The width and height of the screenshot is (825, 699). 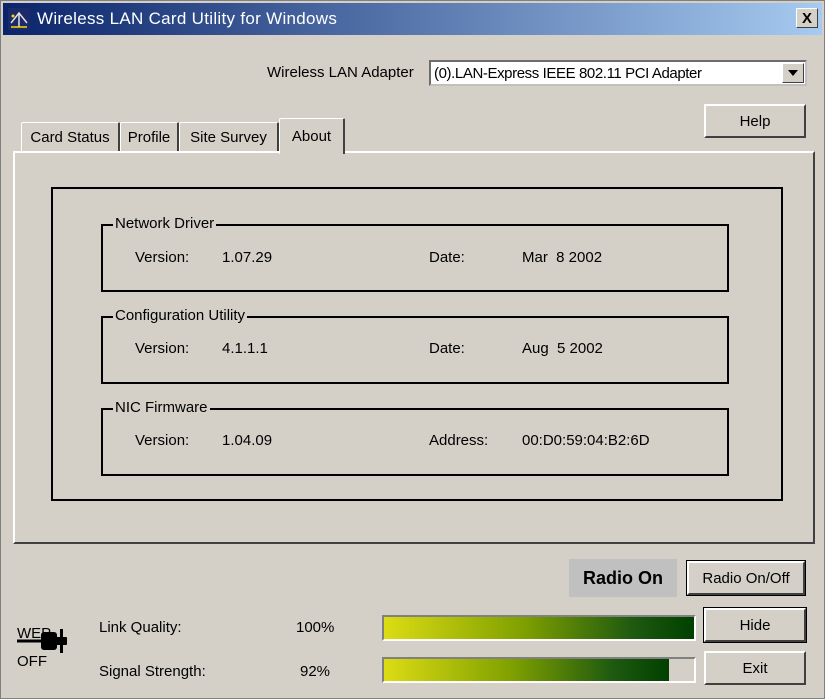 I want to click on exit-button: Exit, so click(x=755, y=668).